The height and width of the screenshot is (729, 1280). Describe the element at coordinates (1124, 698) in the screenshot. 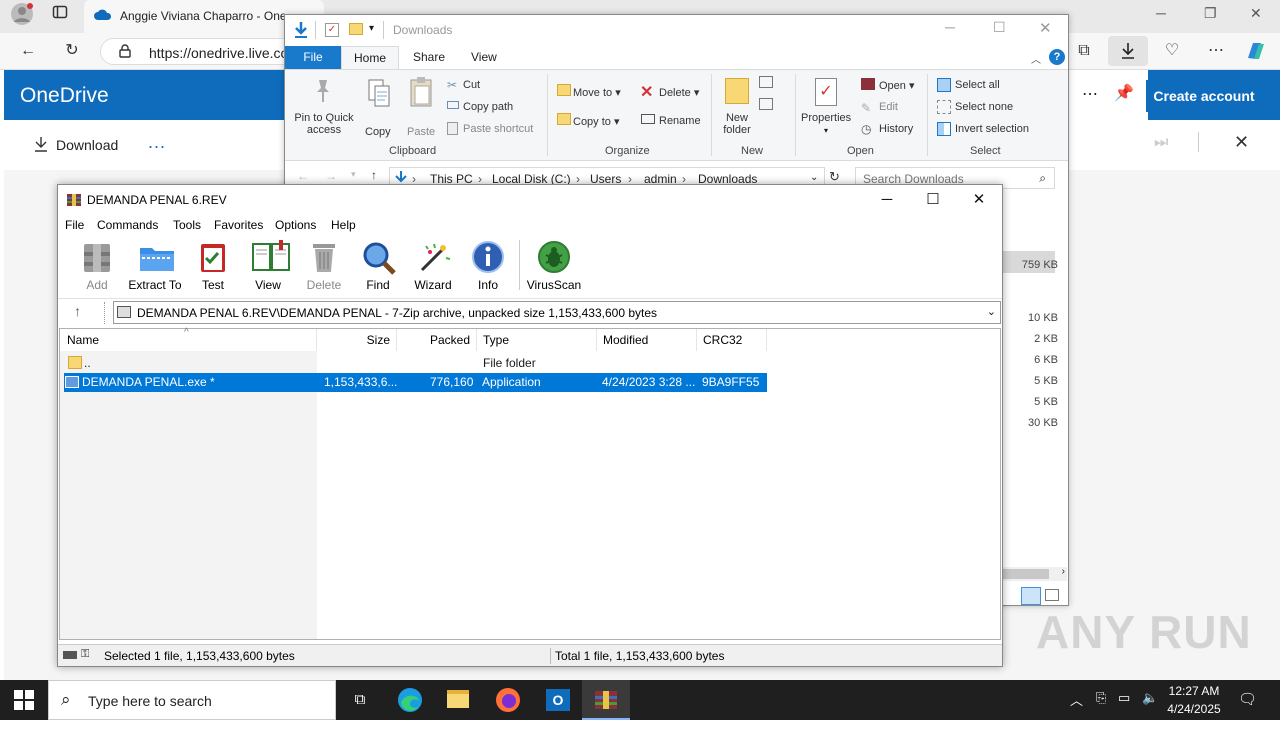

I see `network-icon: ▭` at that location.